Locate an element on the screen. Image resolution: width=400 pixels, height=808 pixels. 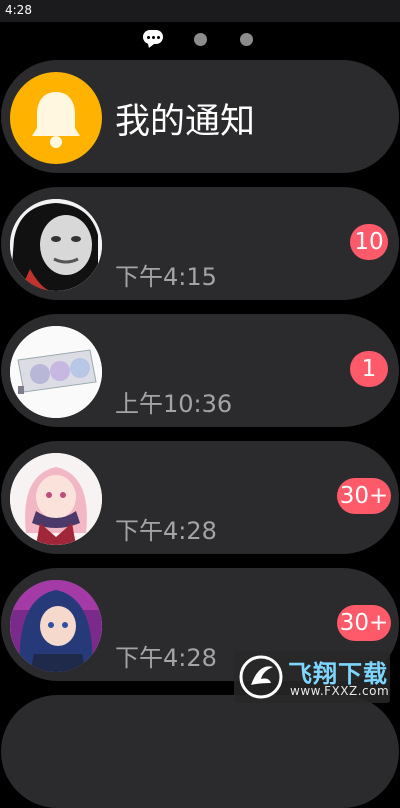
meme-face-image is located at coordinates (56, 245).